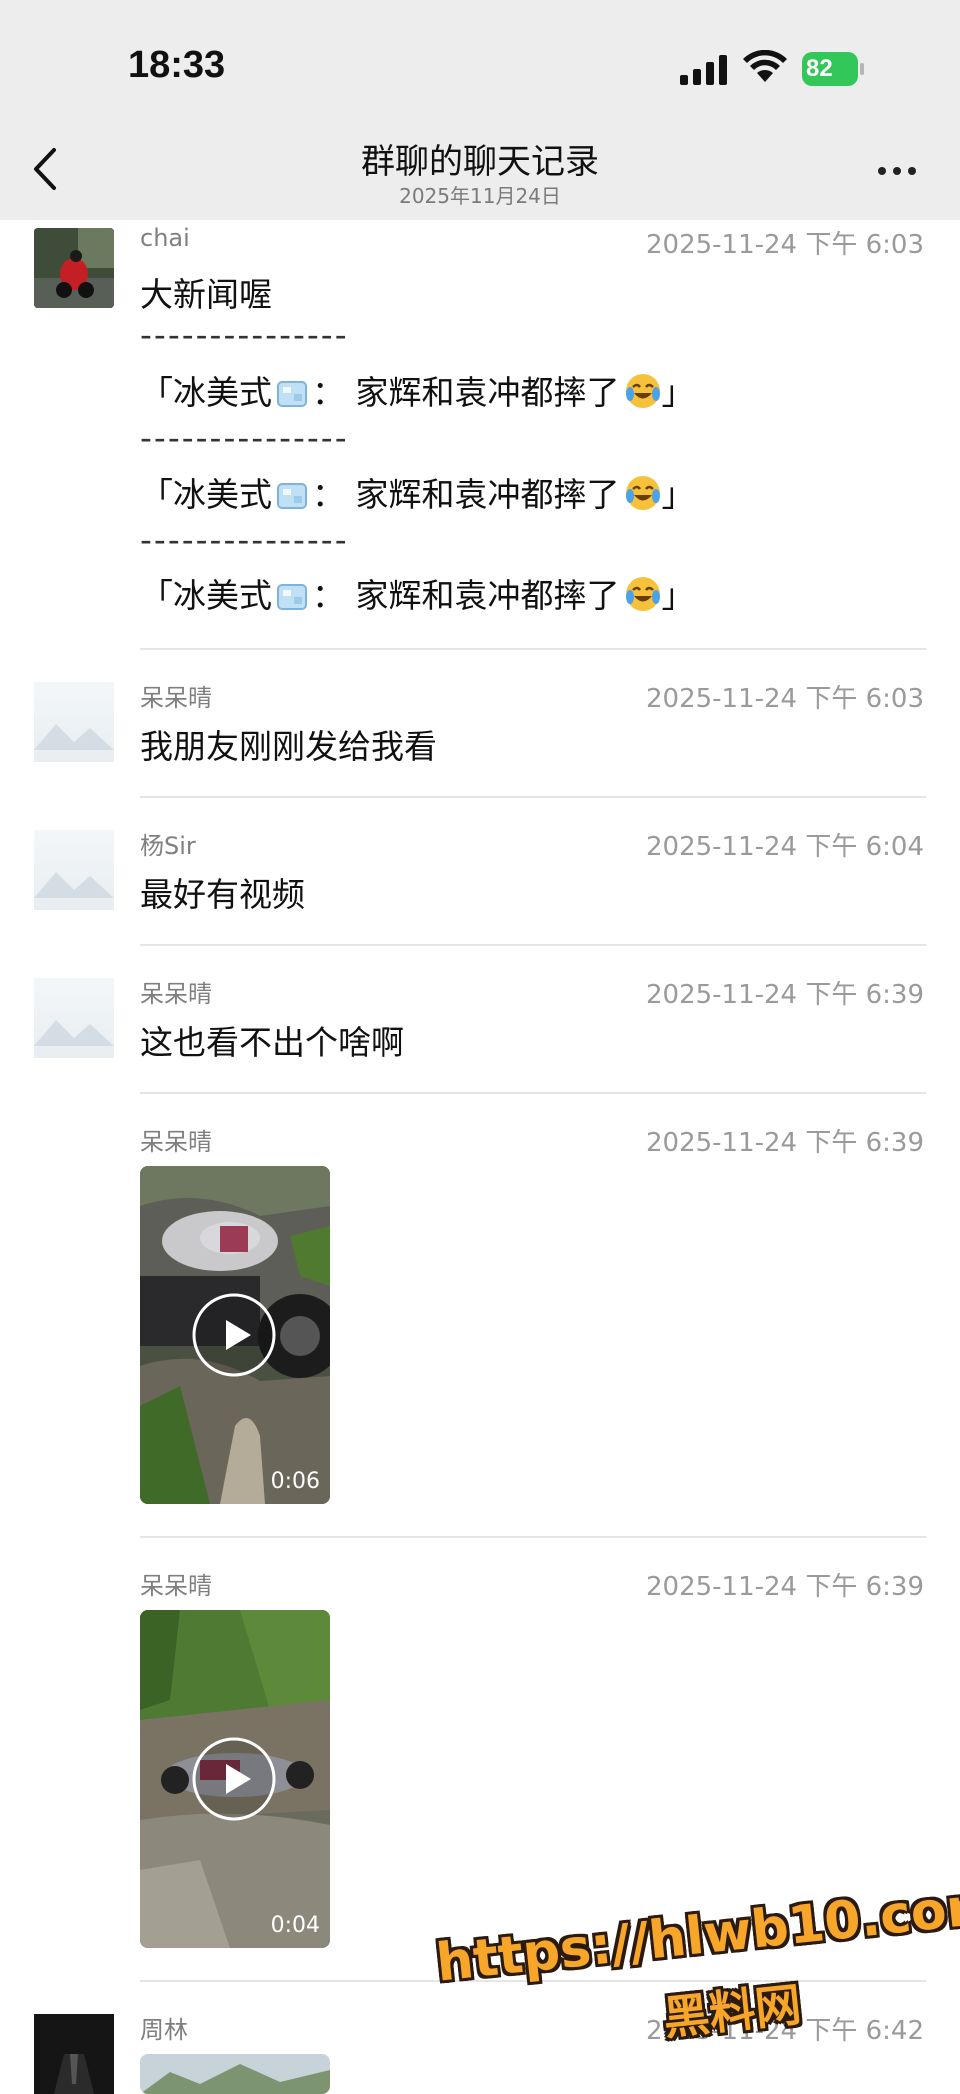  Describe the element at coordinates (480, 162) in the screenshot. I see `page-title: 群聊的聊天记录` at that location.